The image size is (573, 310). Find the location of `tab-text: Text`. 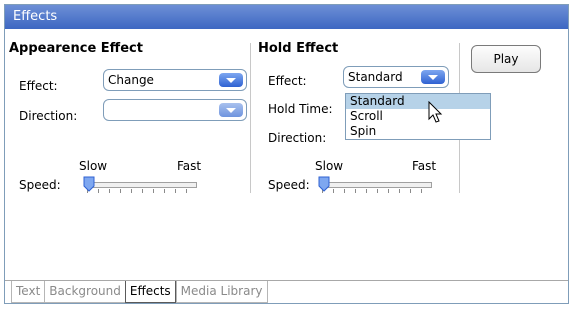

tab-text: Text is located at coordinates (28, 292).